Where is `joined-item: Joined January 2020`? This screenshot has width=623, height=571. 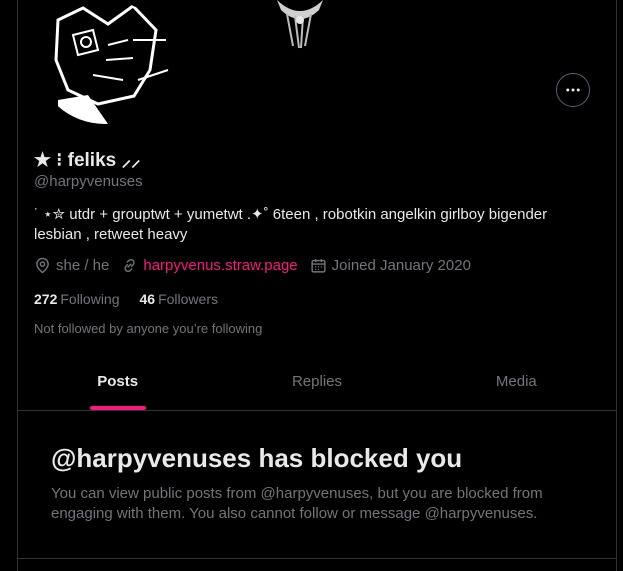 joined-item: Joined January 2020 is located at coordinates (390, 265).